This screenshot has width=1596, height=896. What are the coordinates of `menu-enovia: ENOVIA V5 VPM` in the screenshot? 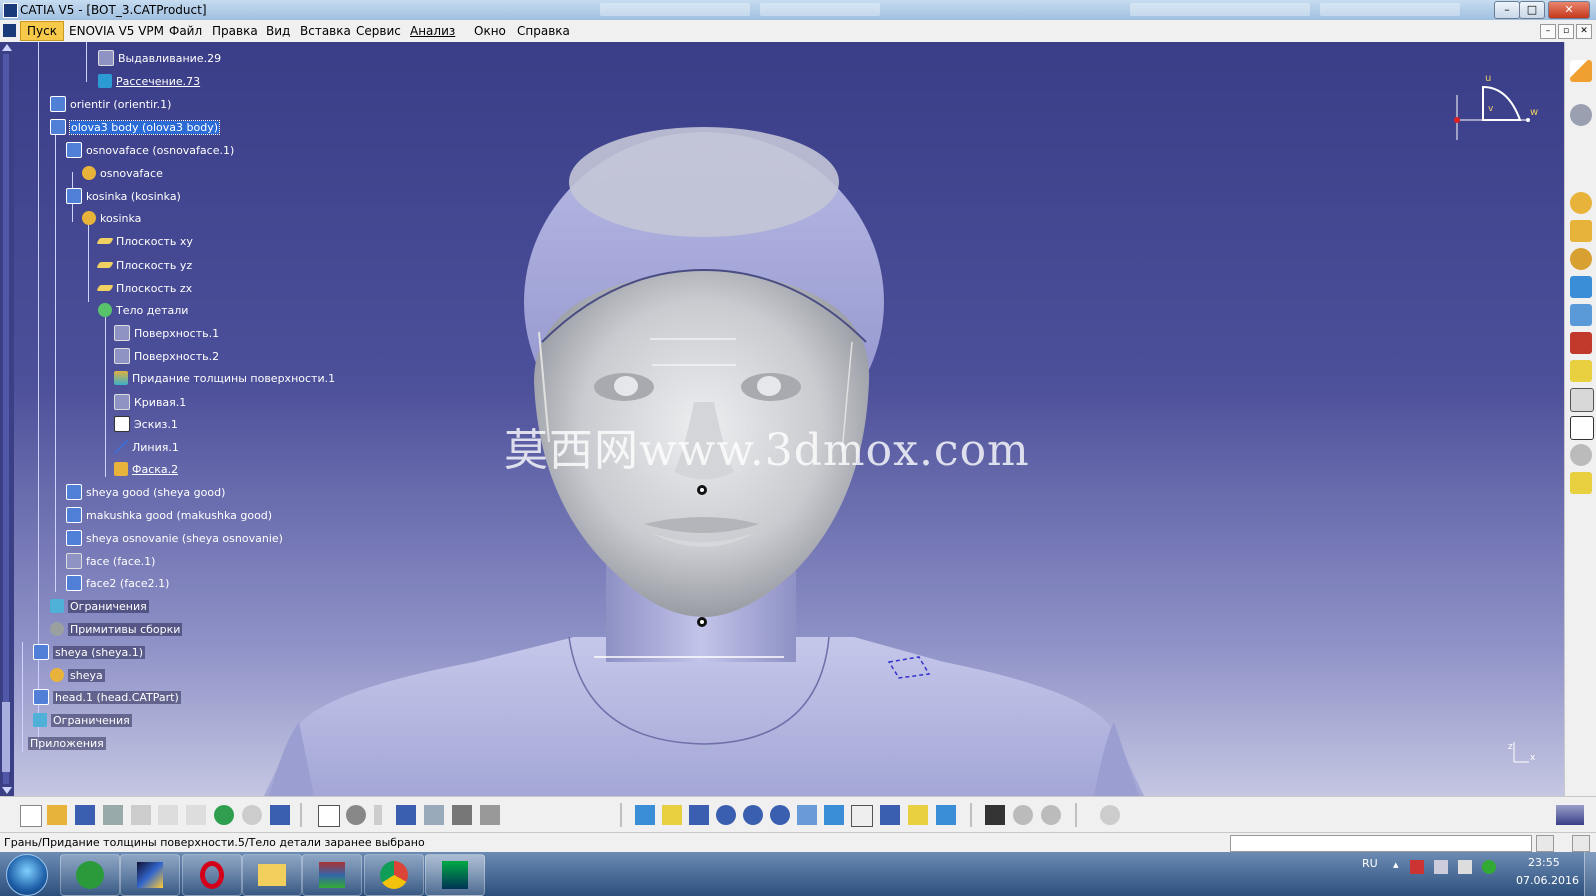 It's located at (116, 31).